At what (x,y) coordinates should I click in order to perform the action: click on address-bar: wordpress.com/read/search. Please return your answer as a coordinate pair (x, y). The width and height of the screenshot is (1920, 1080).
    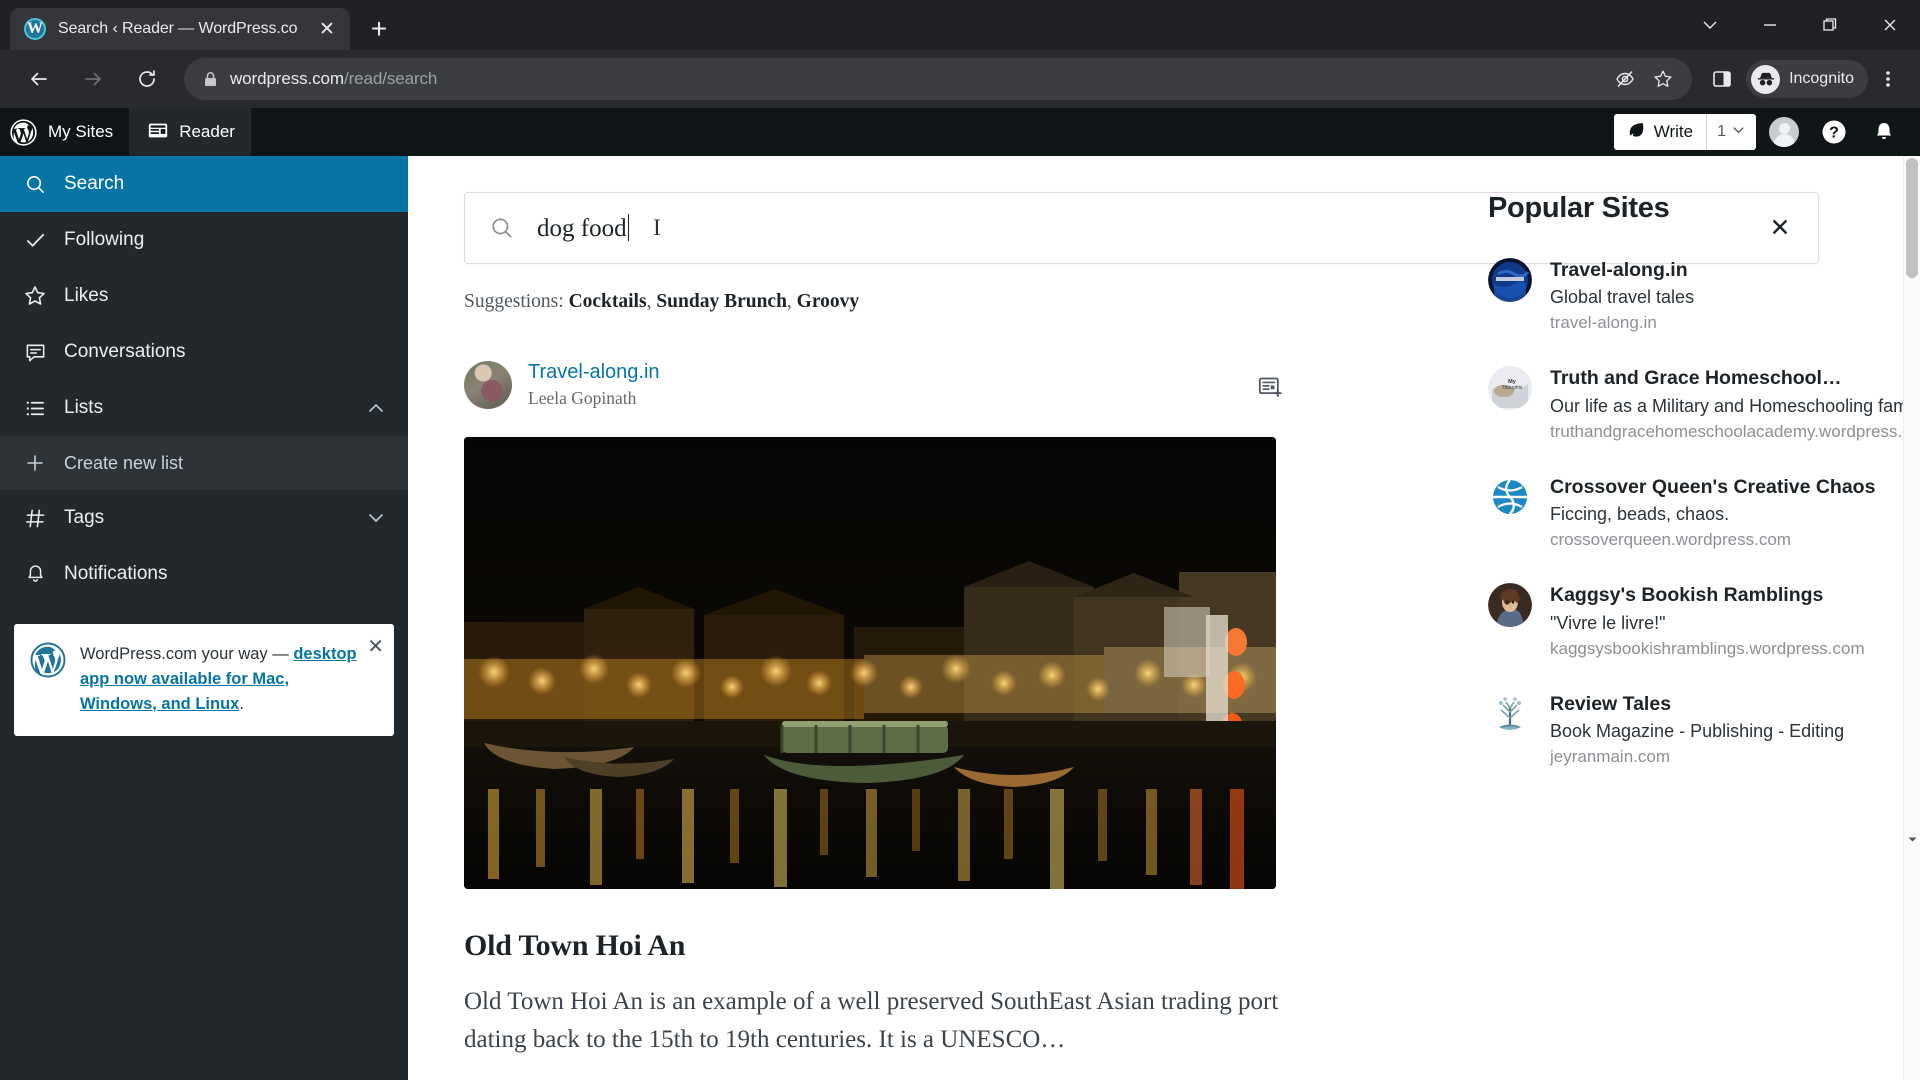
    Looking at the image, I should click on (938, 79).